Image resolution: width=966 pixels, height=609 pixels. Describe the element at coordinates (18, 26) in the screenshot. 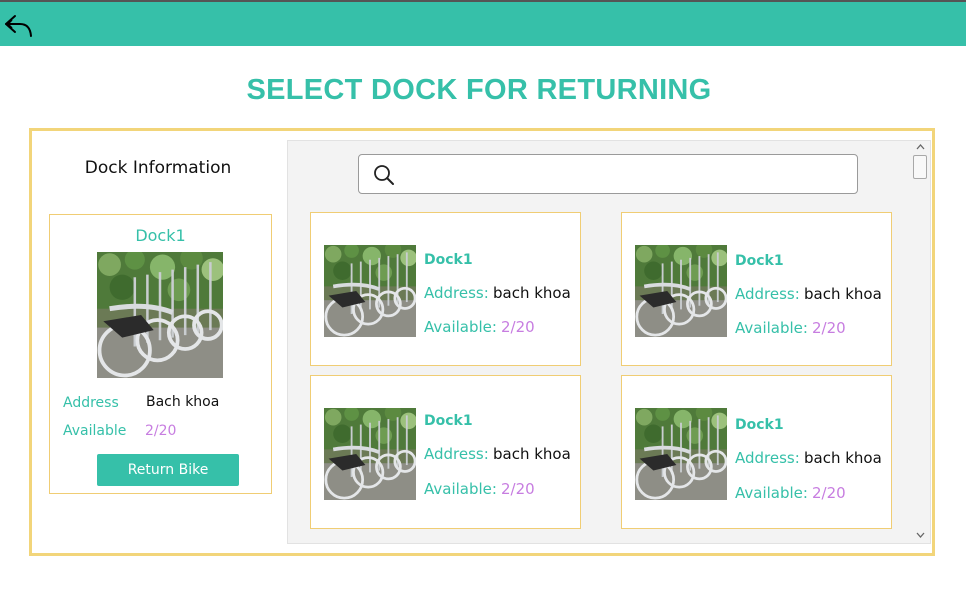

I see `reply-arrow-icon` at that location.